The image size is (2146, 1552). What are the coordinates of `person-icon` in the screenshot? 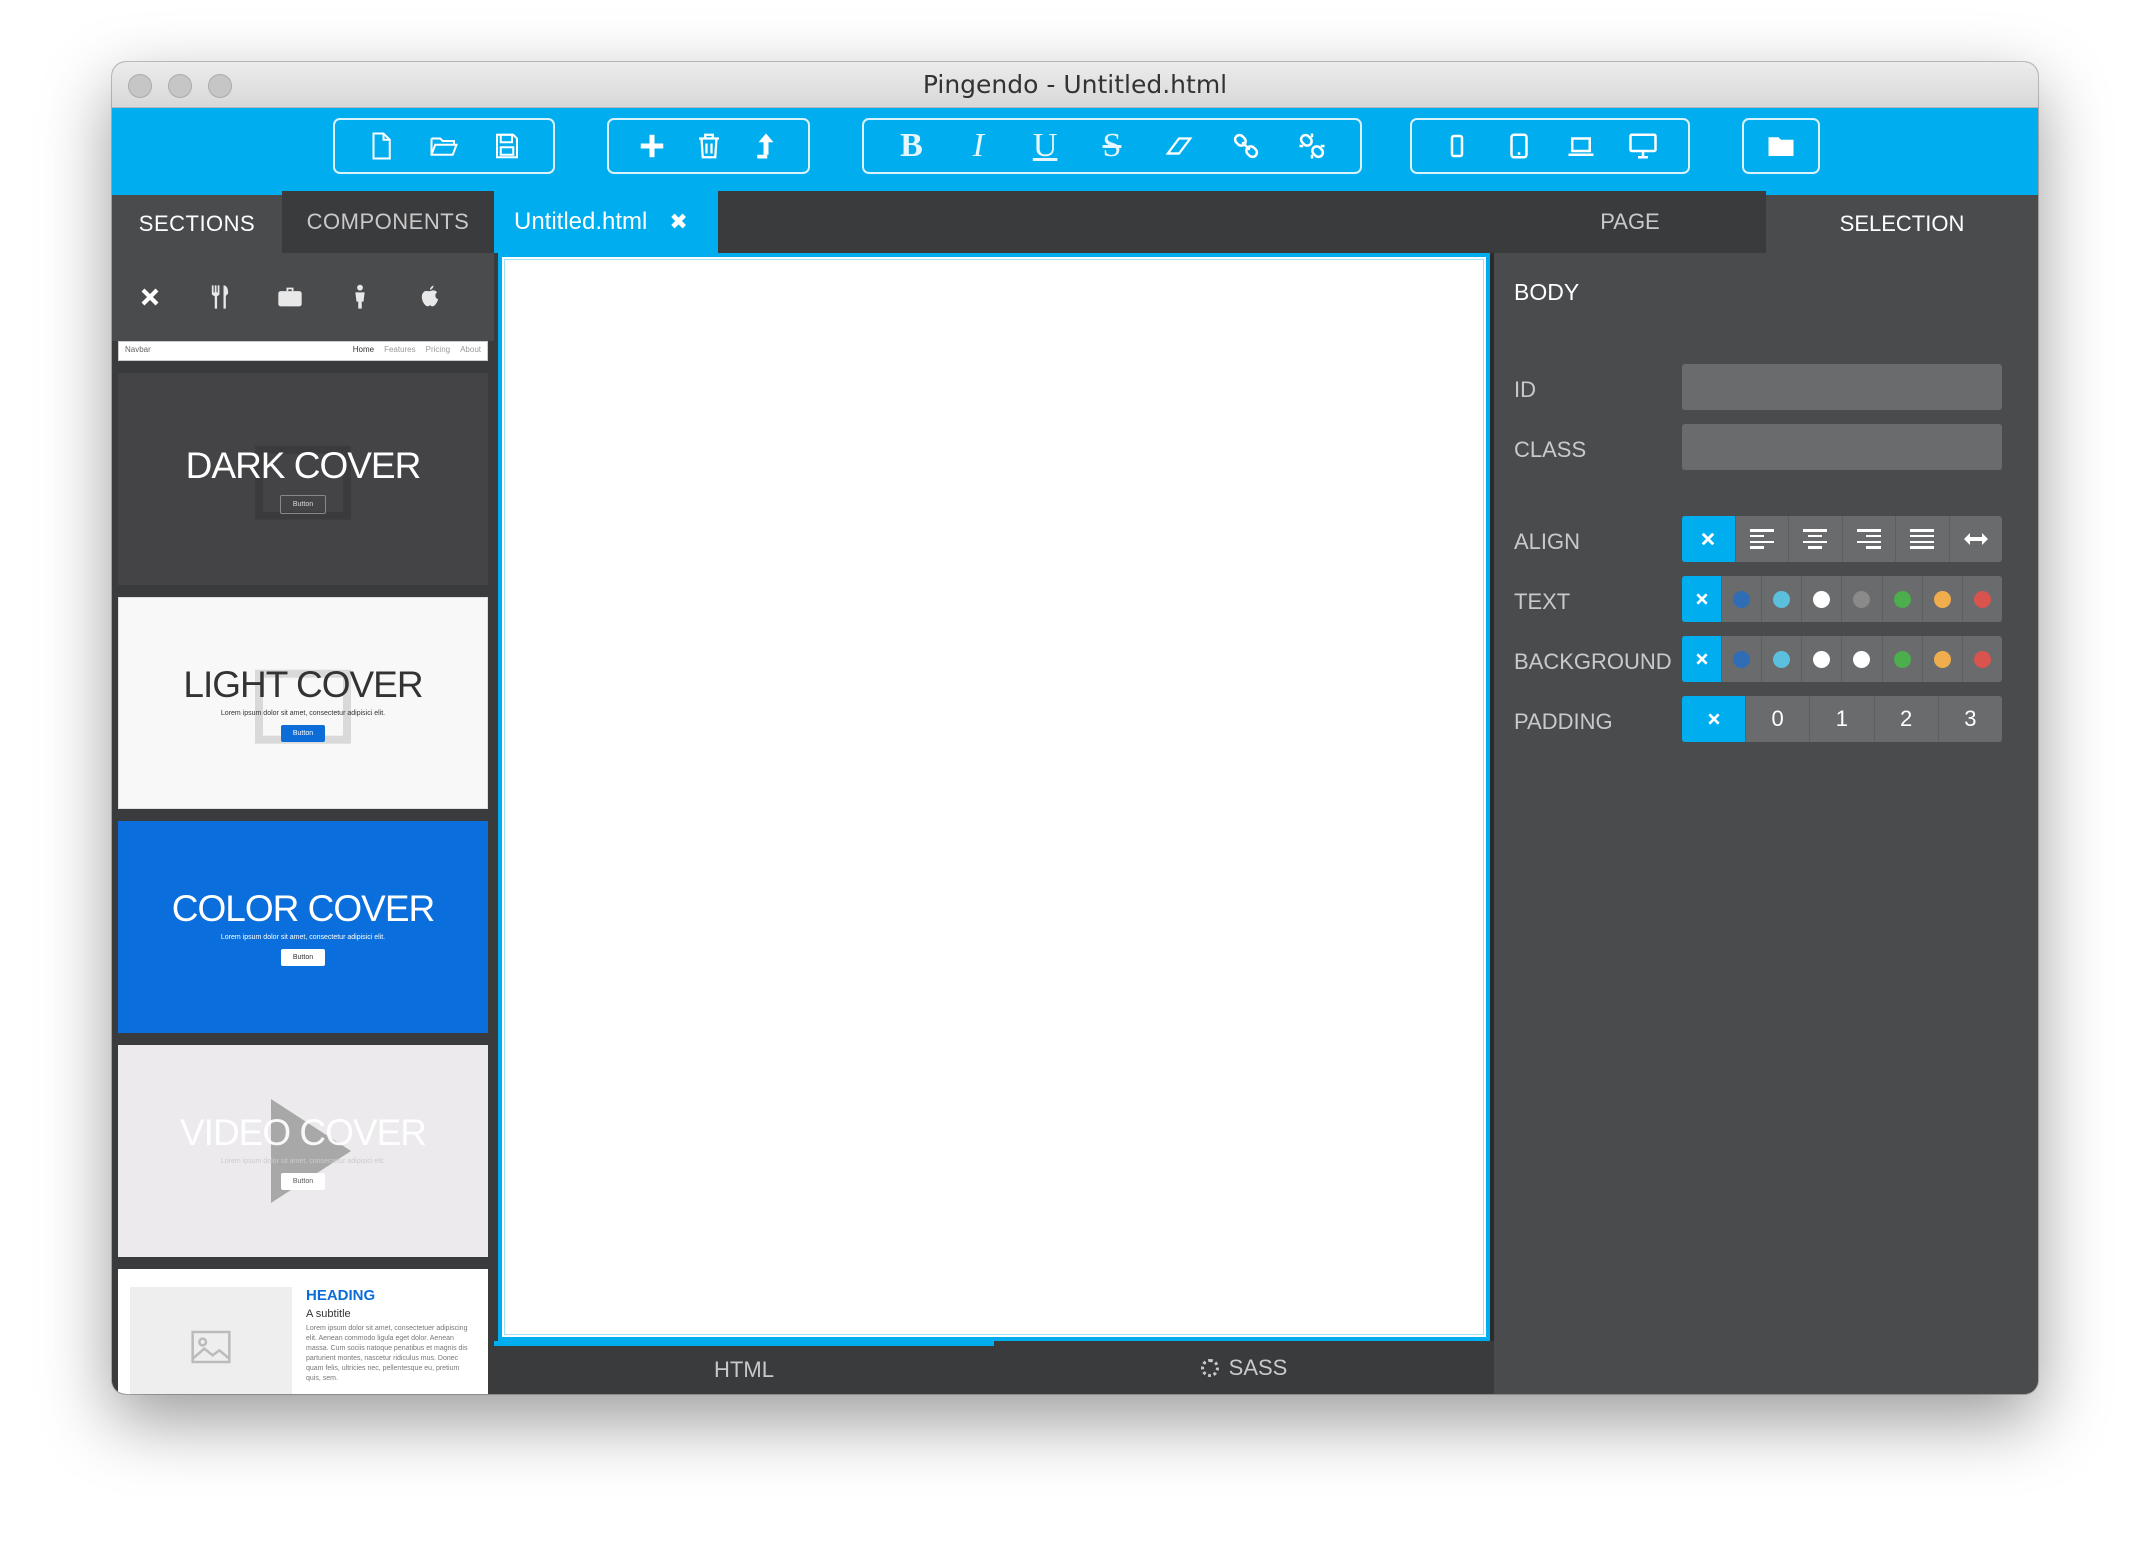 It's located at (360, 297).